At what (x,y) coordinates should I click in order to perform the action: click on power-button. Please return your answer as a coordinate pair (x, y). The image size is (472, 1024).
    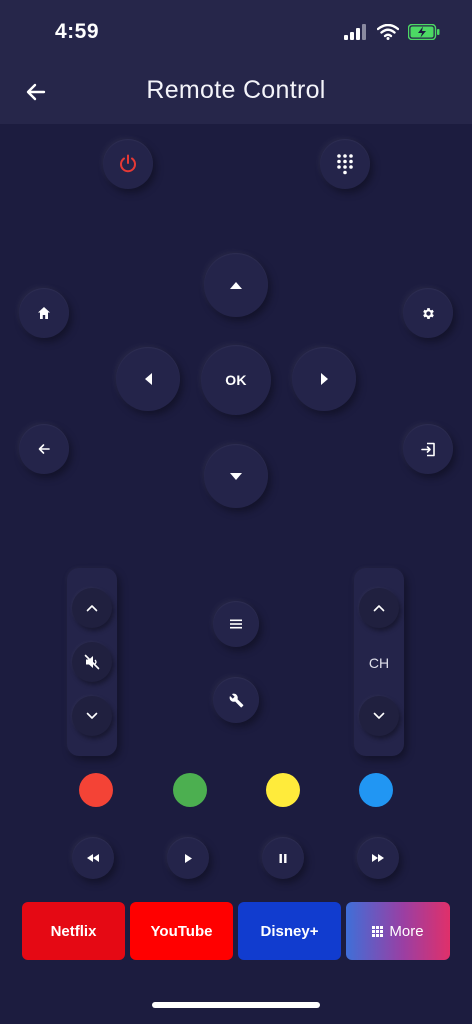
    Looking at the image, I should click on (128, 164).